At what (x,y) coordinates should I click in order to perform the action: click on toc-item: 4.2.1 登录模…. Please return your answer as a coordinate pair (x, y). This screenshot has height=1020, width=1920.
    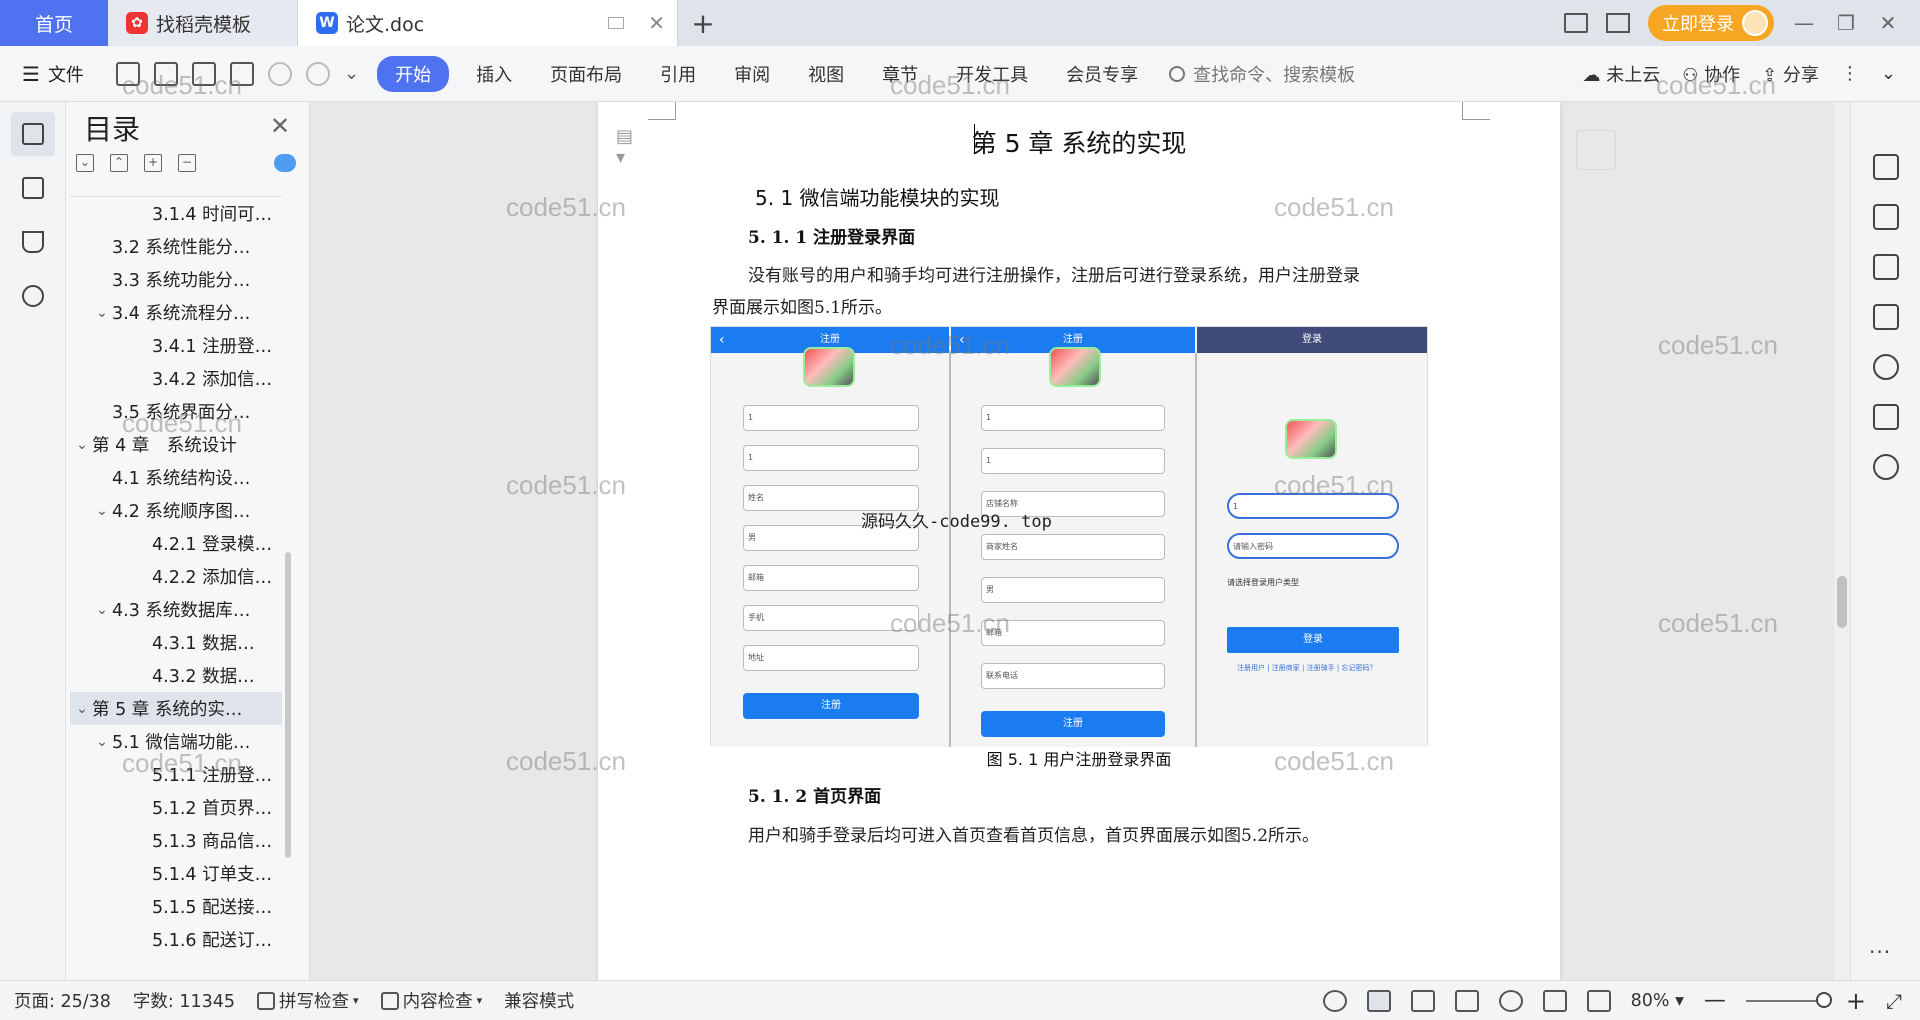
    Looking at the image, I should click on (176, 543).